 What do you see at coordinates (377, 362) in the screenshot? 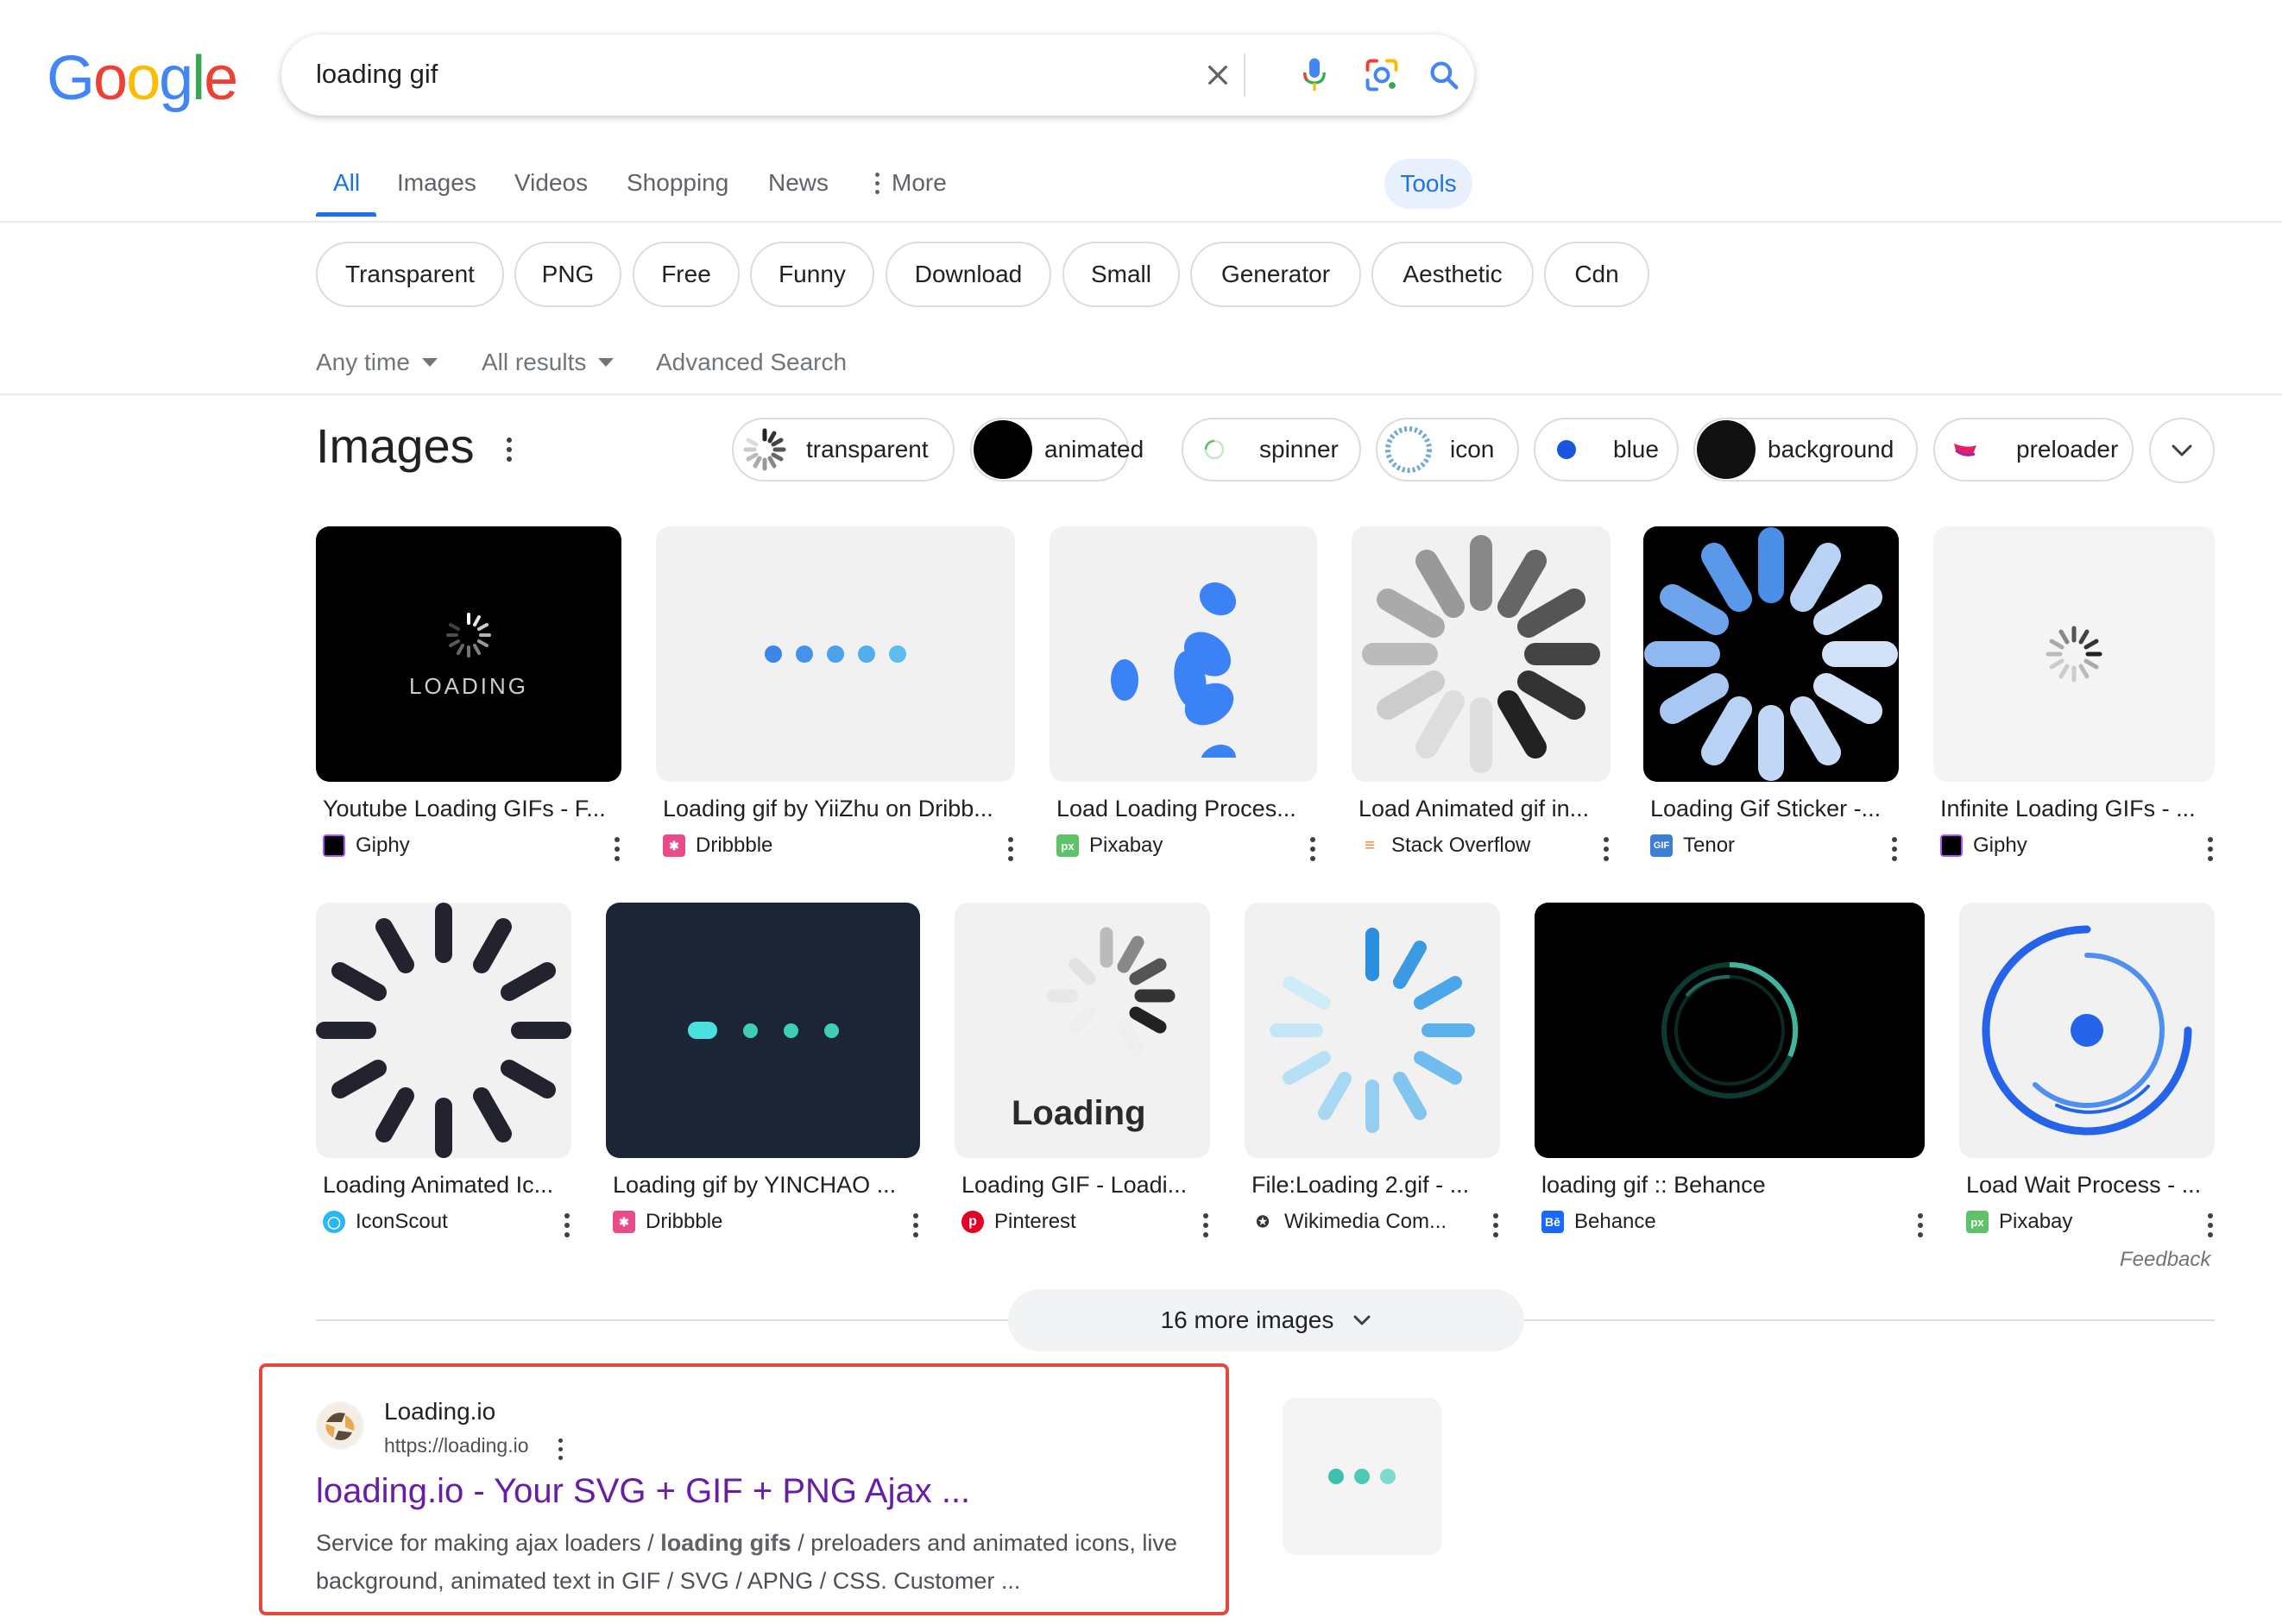
I see `filter-time: Any time` at bounding box center [377, 362].